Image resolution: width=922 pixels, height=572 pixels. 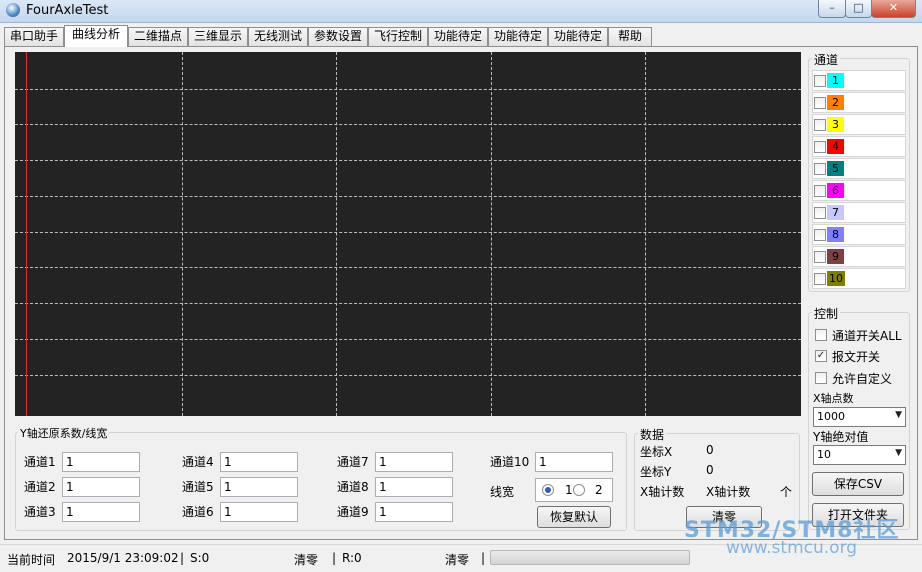 What do you see at coordinates (820, 279) in the screenshot?
I see `channel-10-checkbox` at bounding box center [820, 279].